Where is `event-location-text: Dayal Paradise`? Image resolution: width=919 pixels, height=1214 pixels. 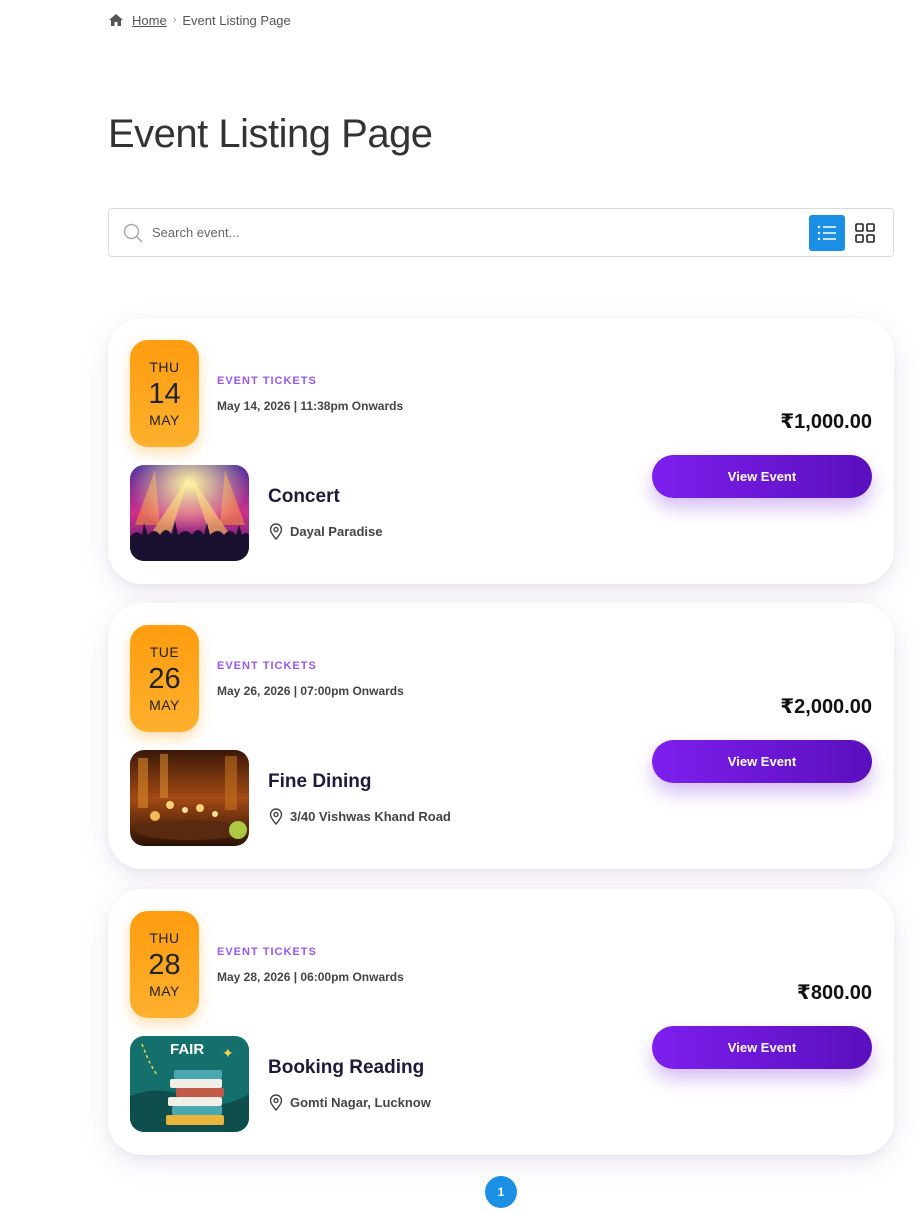 event-location-text: Dayal Paradise is located at coordinates (336, 531).